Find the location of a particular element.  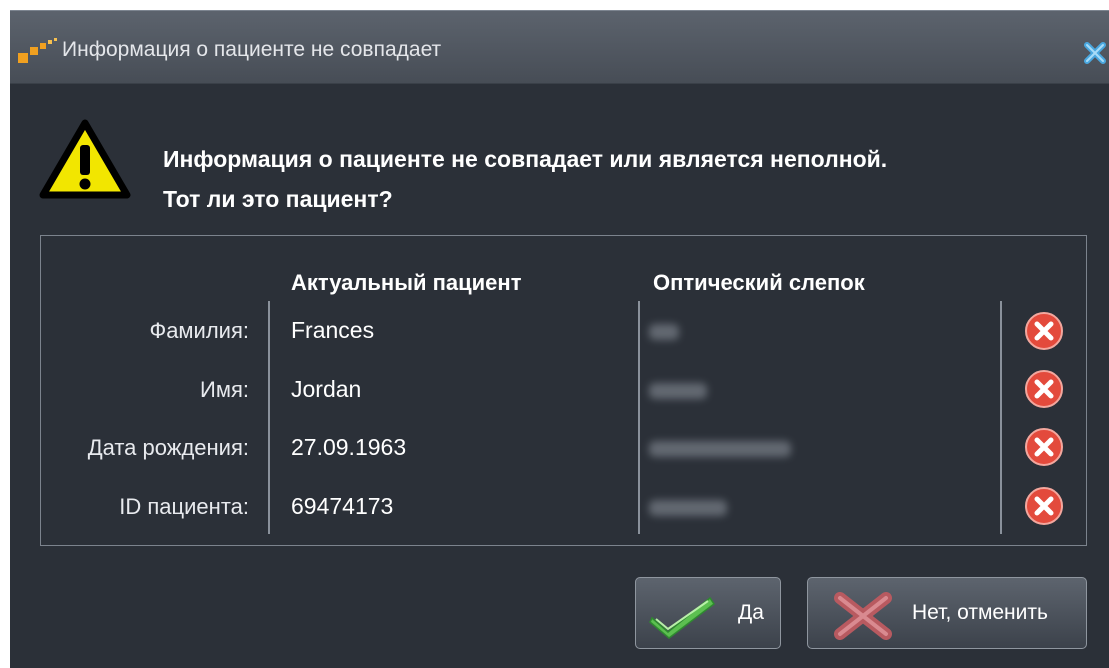

cross-icon is located at coordinates (863, 616).